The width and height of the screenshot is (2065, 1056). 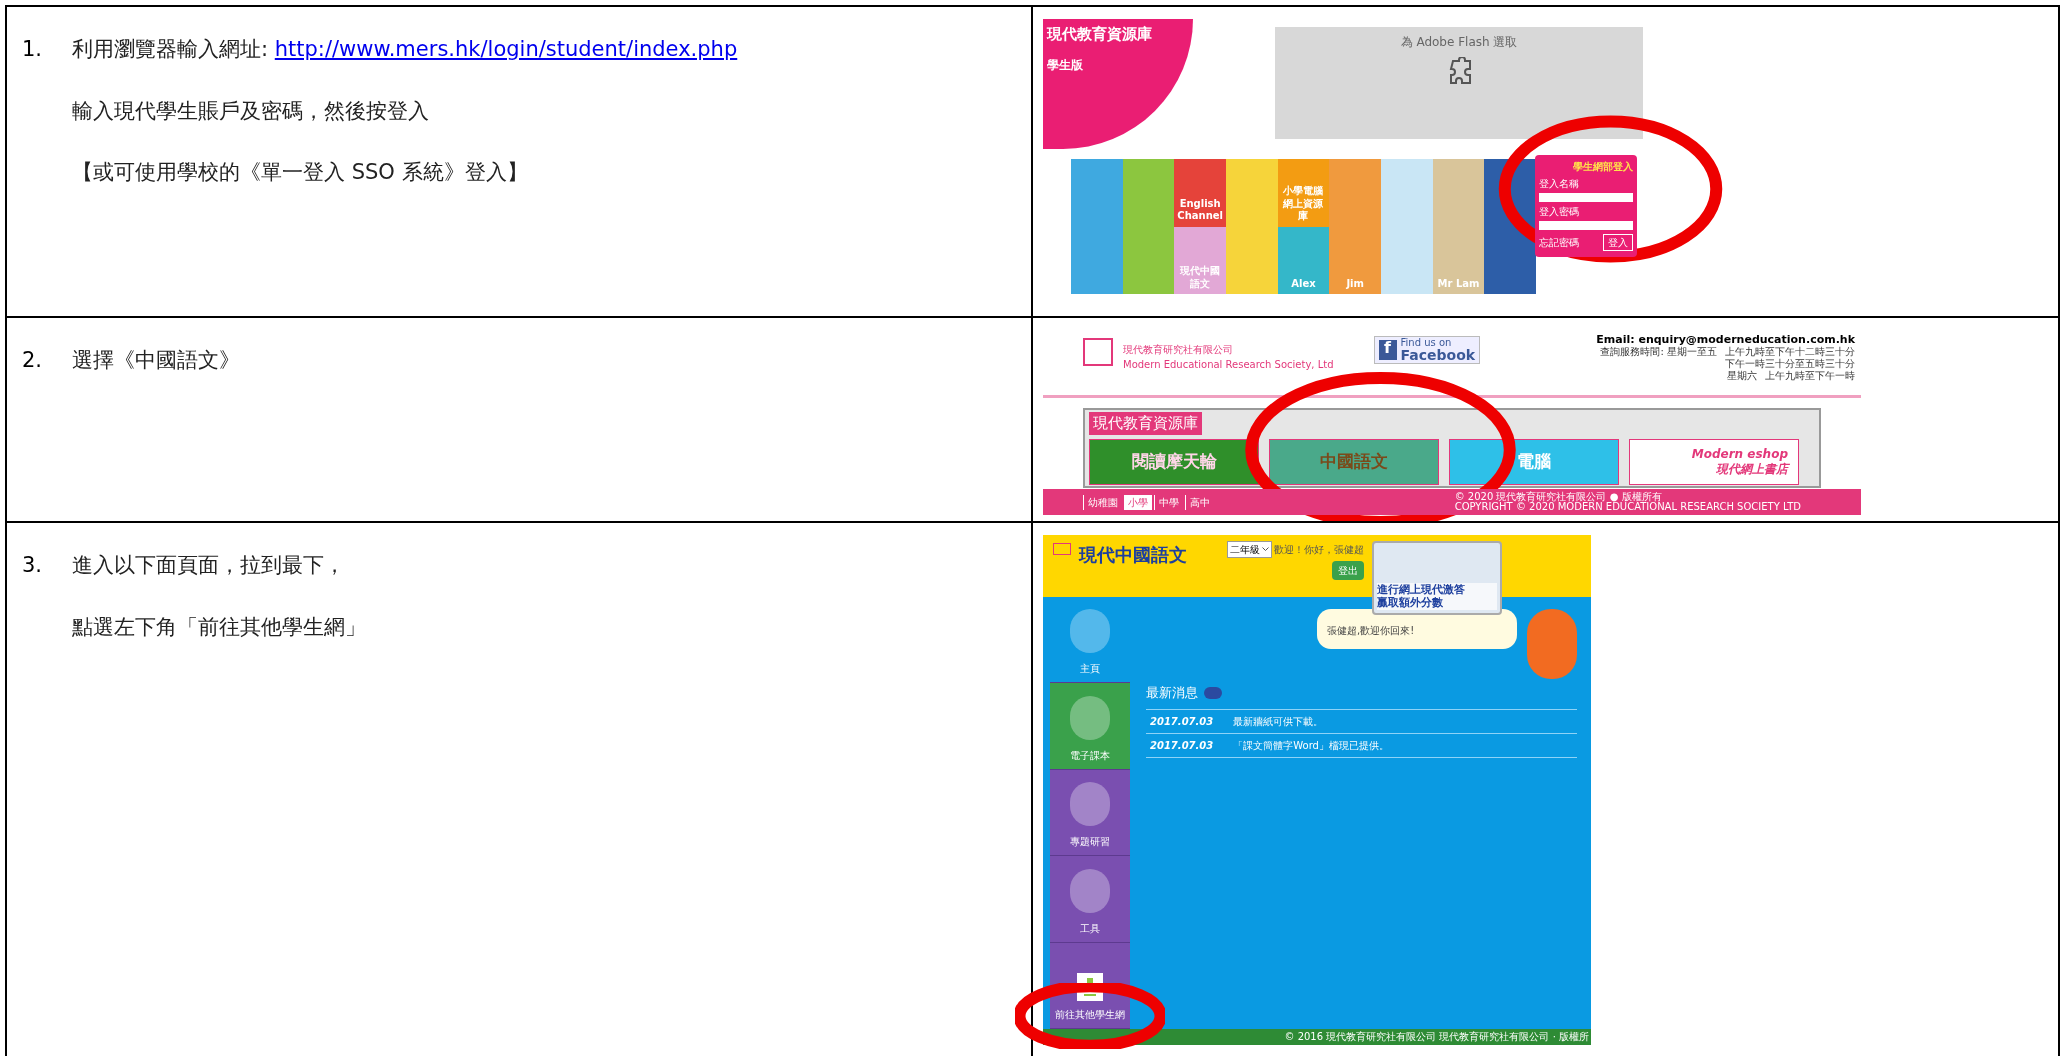 I want to click on password-field, so click(x=1586, y=225).